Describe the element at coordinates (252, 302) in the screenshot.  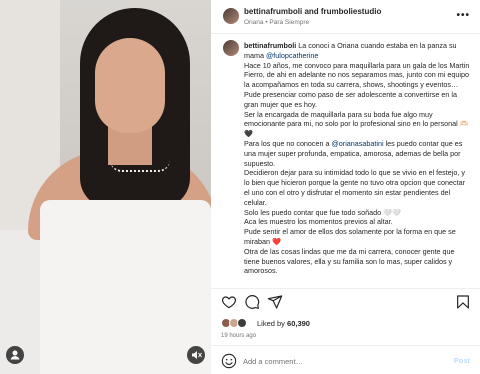
I see `comment-icon` at that location.